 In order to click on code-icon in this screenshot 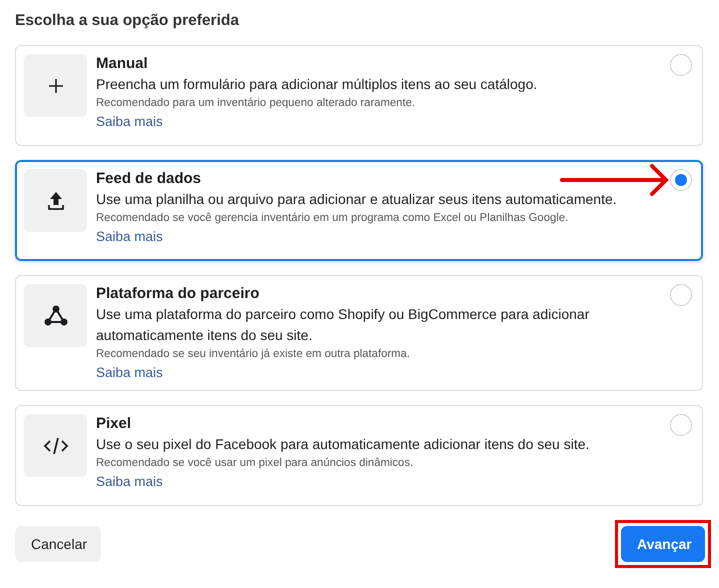, I will do `click(55, 445)`.